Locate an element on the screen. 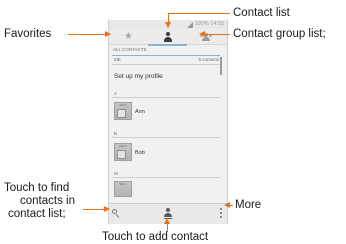 The width and height of the screenshot is (346, 244). arrow-contact-list is located at coordinates (199, 14).